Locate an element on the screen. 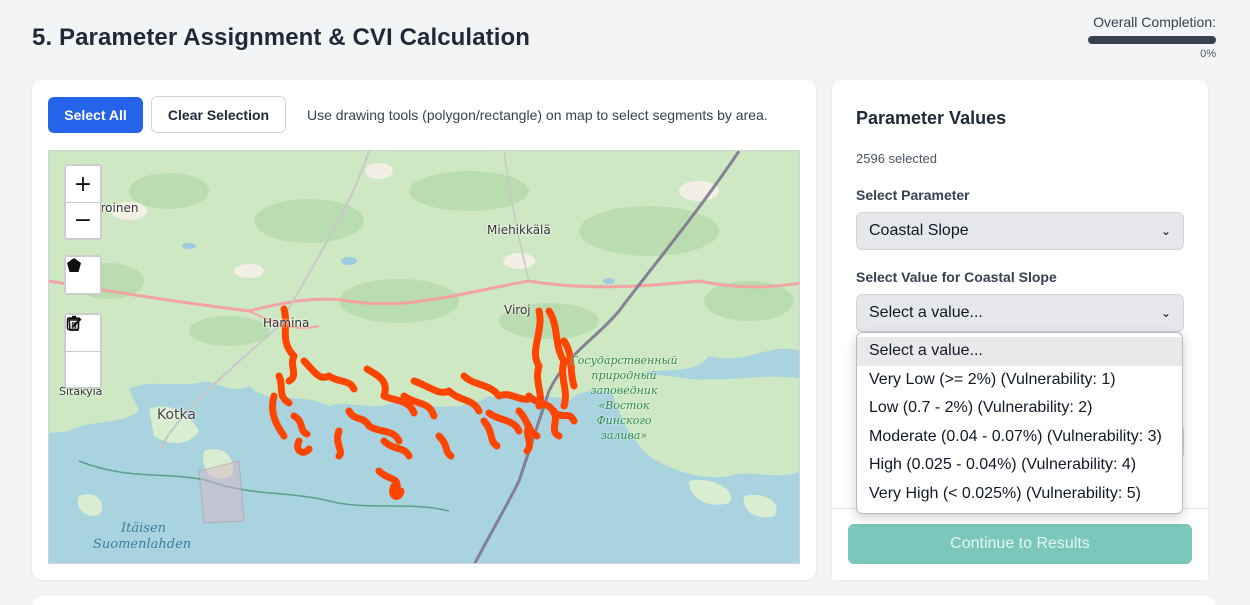  dropdown-option-high: High (0.025 - 0.04%) (Vulnerability: 4) is located at coordinates (1019, 465).